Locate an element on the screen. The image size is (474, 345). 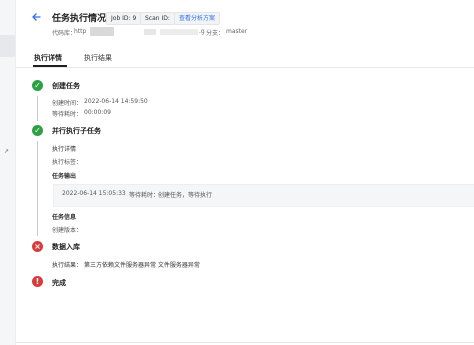
output-time: 2022-06-14 15:05:33 is located at coordinates (94, 193).